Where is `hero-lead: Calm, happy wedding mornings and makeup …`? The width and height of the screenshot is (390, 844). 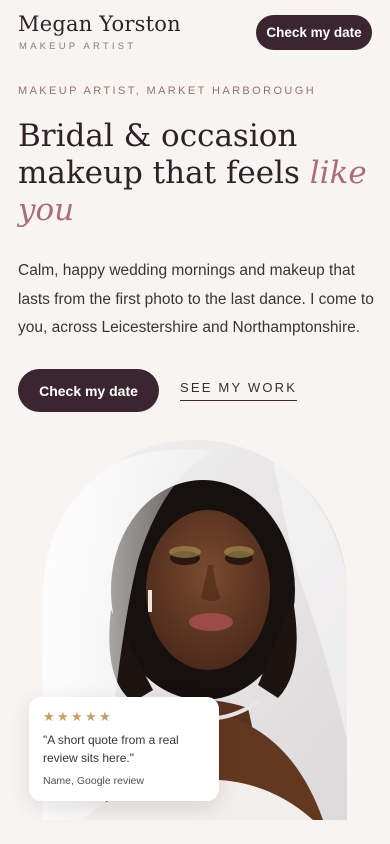
hero-lead: Calm, happy wedding mornings and makeup … is located at coordinates (196, 299).